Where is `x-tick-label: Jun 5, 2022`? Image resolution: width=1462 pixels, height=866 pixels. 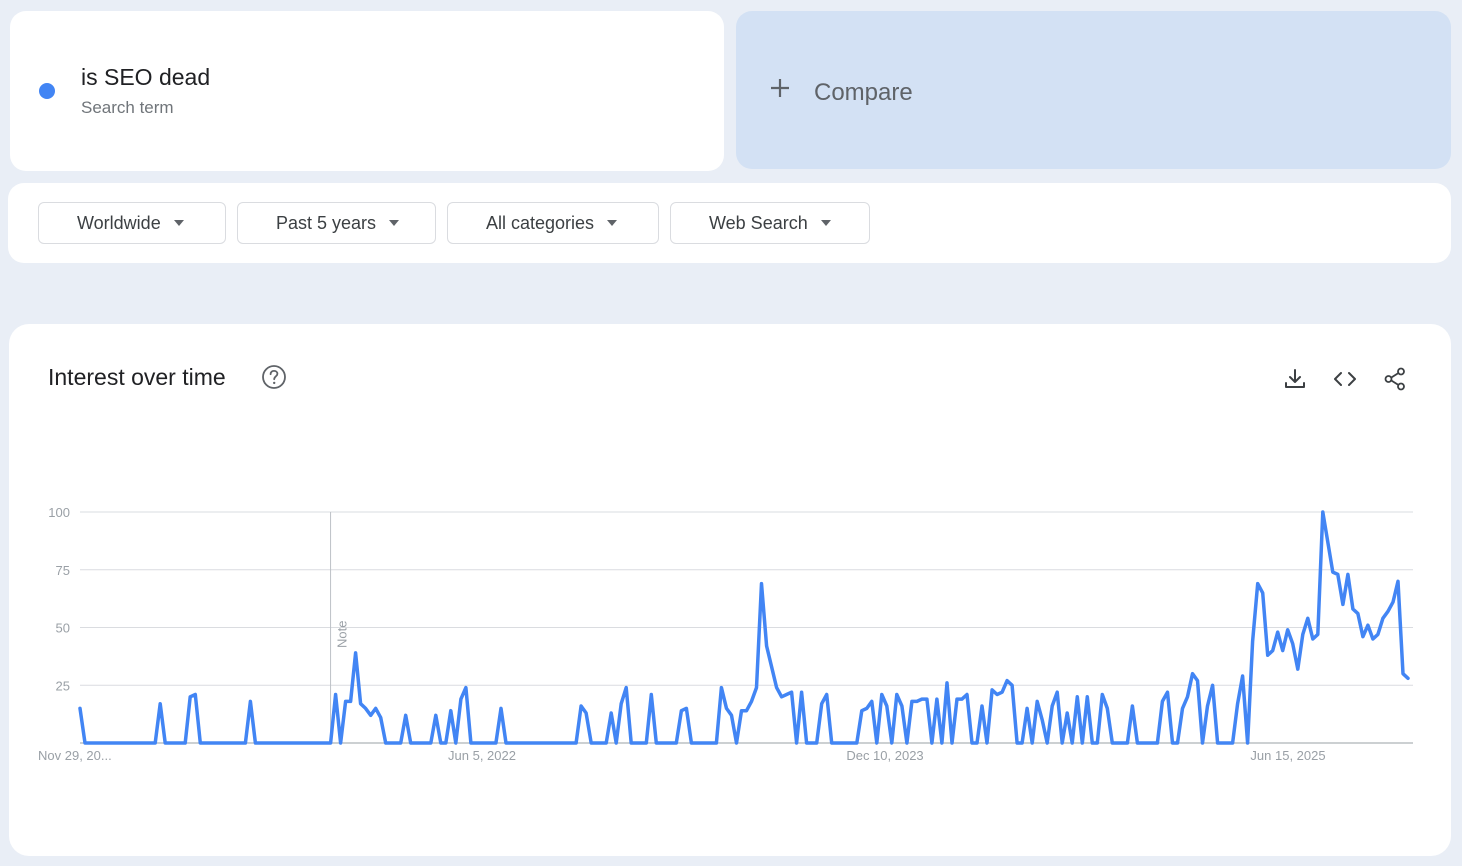 x-tick-label: Jun 5, 2022 is located at coordinates (482, 755).